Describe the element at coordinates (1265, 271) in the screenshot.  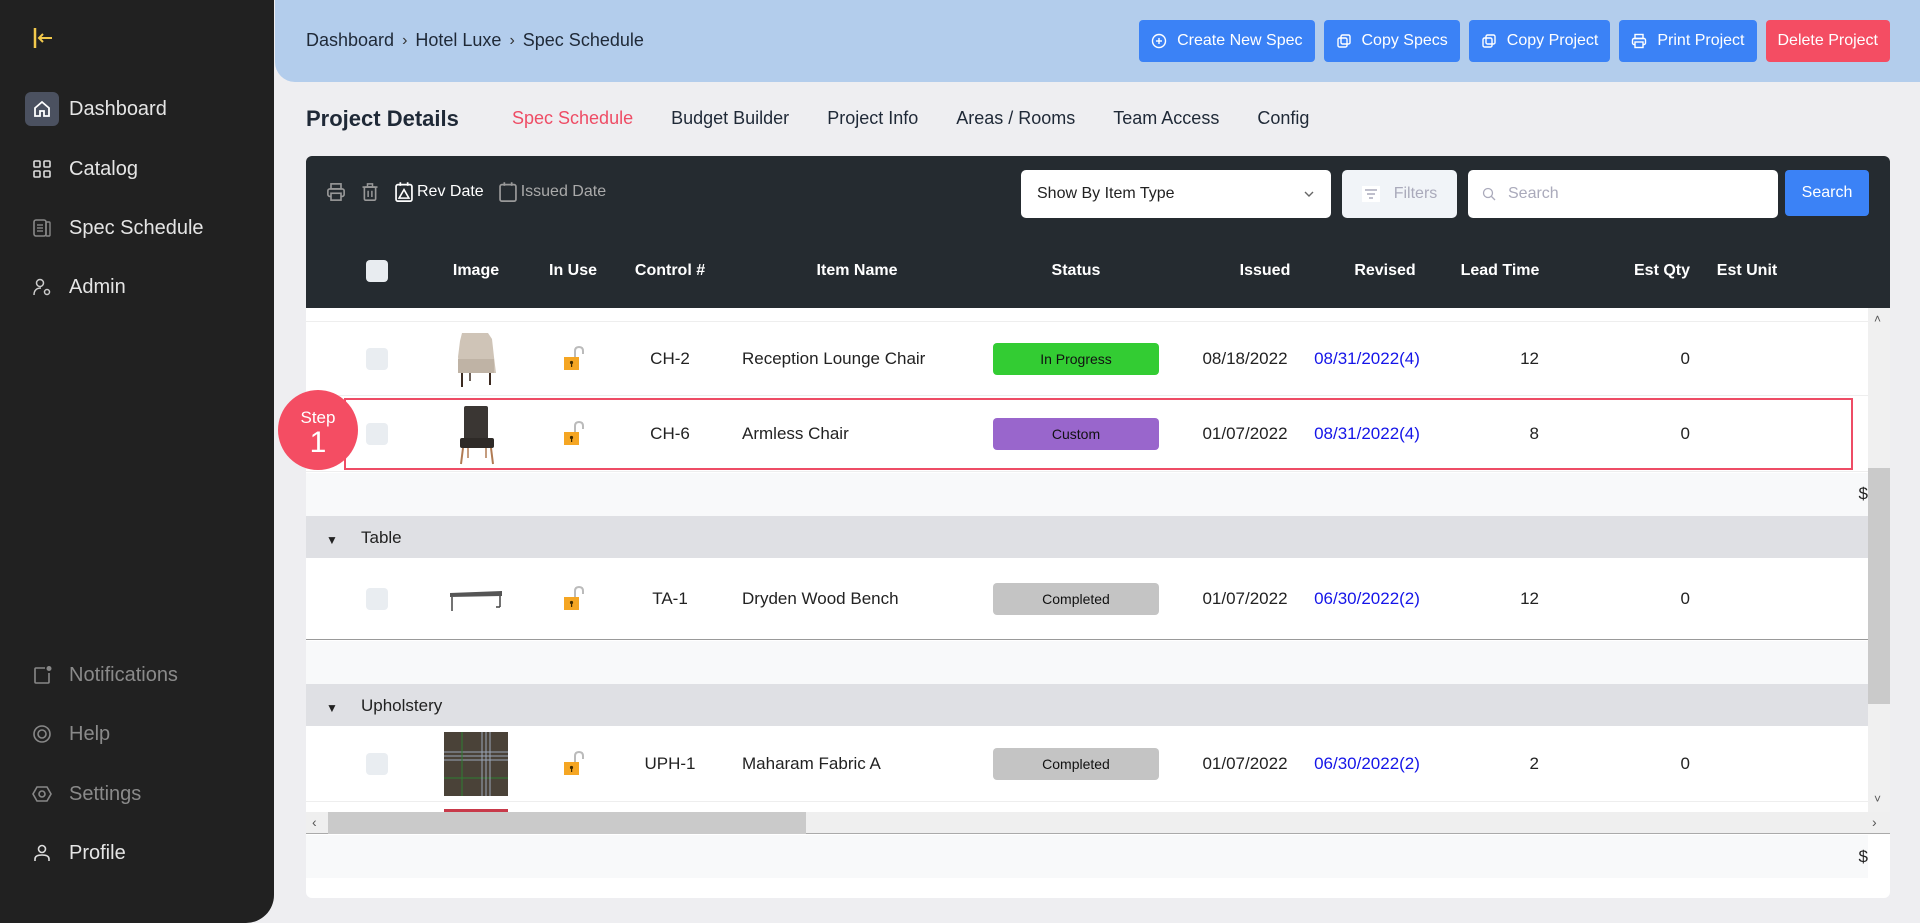
I see `column-issued: Issued` at that location.